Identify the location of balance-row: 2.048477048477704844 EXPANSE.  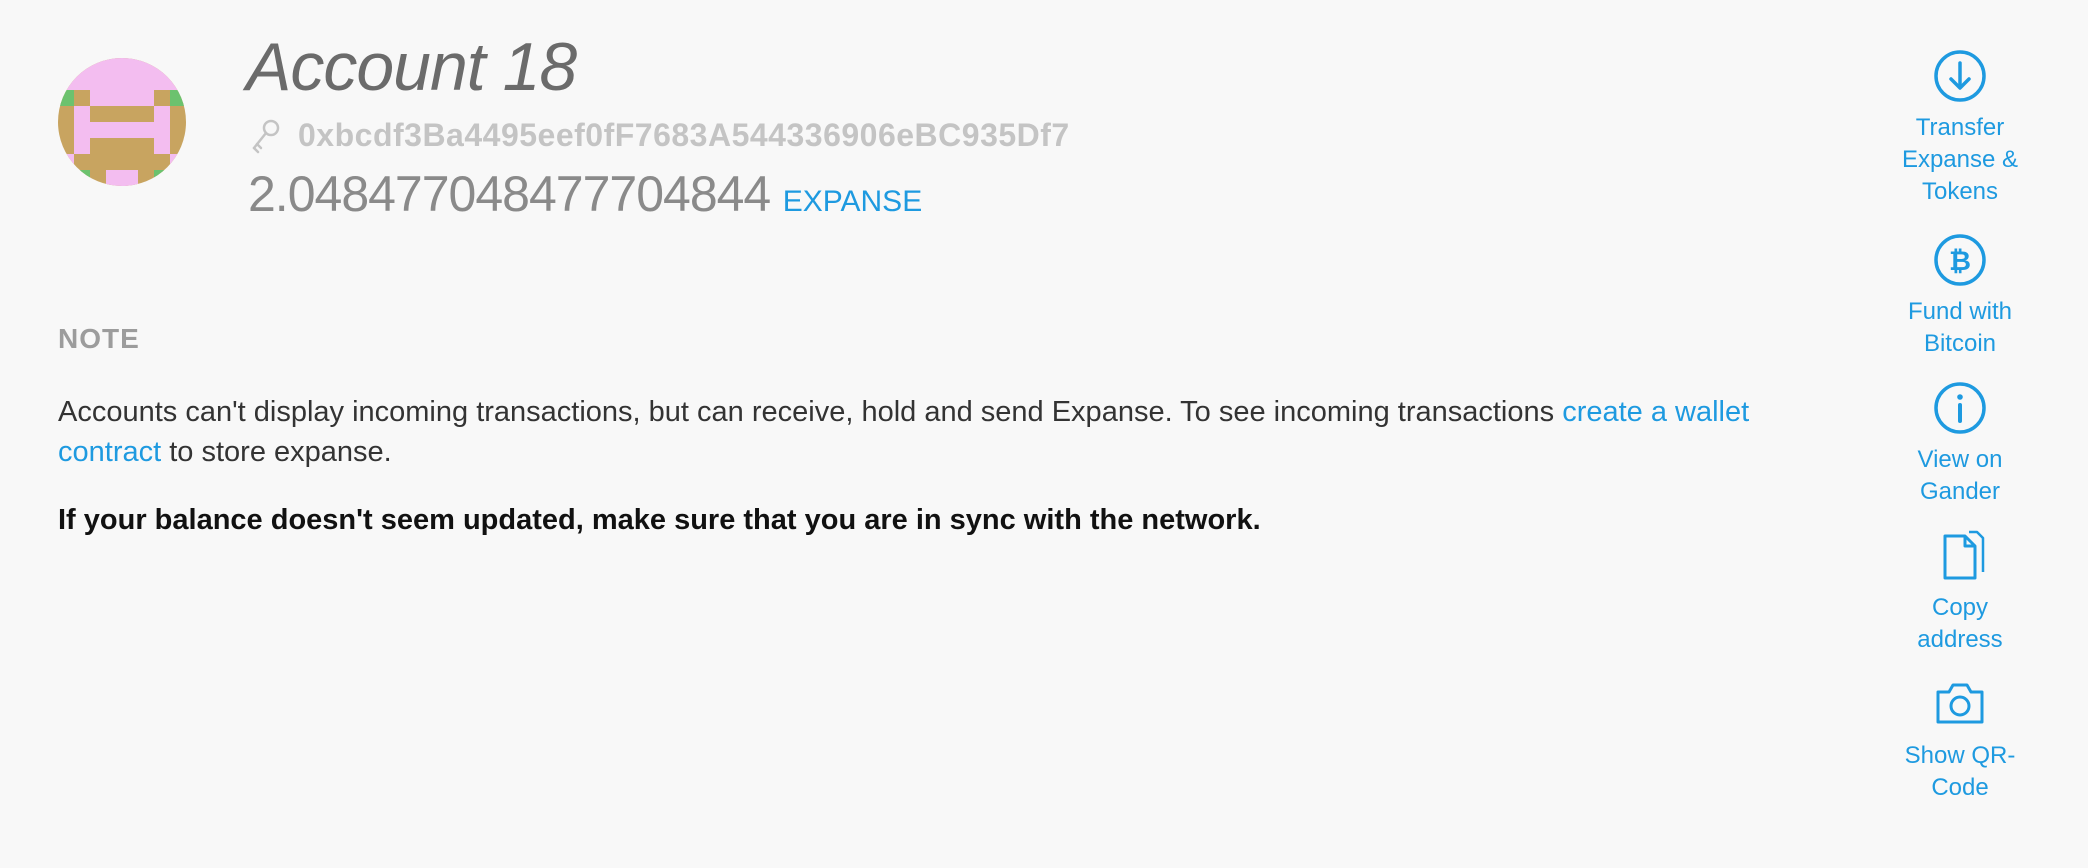
(585, 194).